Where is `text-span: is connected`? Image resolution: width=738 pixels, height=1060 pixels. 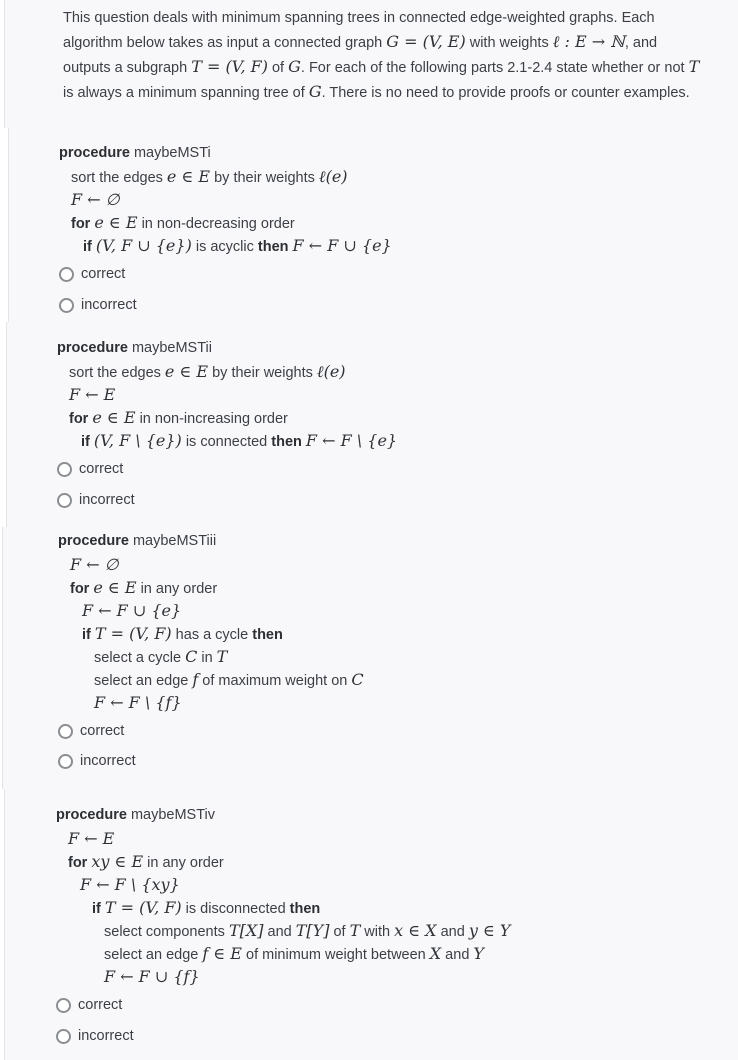
text-span: is connected is located at coordinates (226, 442).